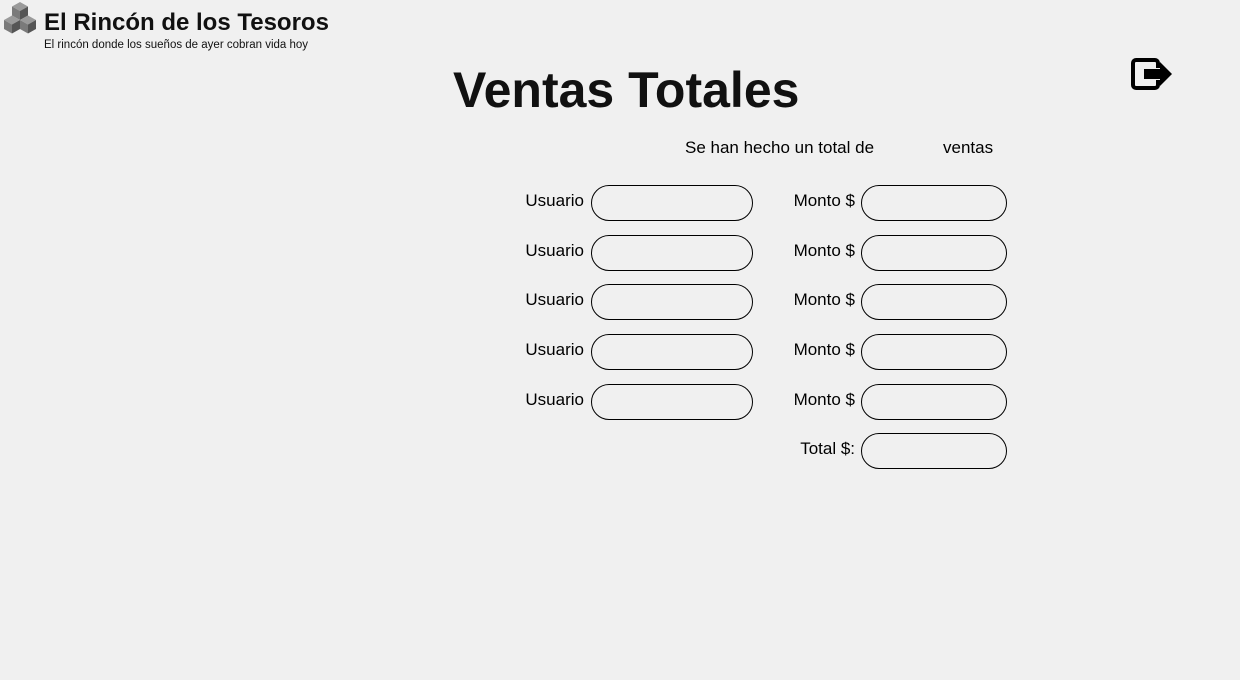  Describe the element at coordinates (780, 147) in the screenshot. I see `sales-summary-prefix: Se han hecho un total de` at that location.